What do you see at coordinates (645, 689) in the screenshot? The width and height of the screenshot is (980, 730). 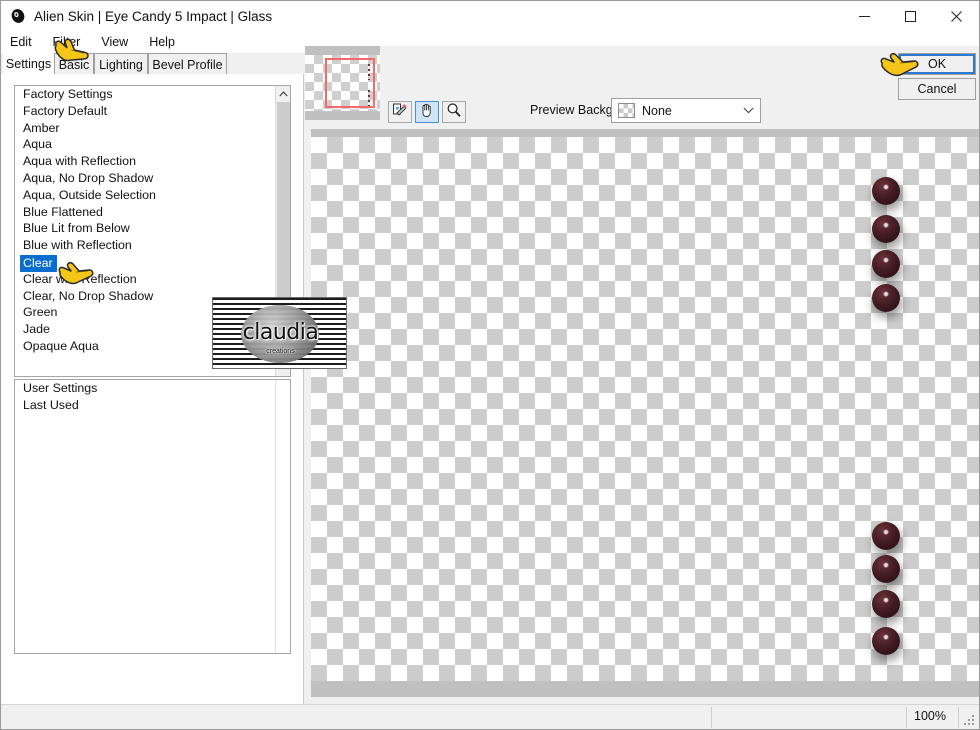 I see `canvas-bottom-strip` at bounding box center [645, 689].